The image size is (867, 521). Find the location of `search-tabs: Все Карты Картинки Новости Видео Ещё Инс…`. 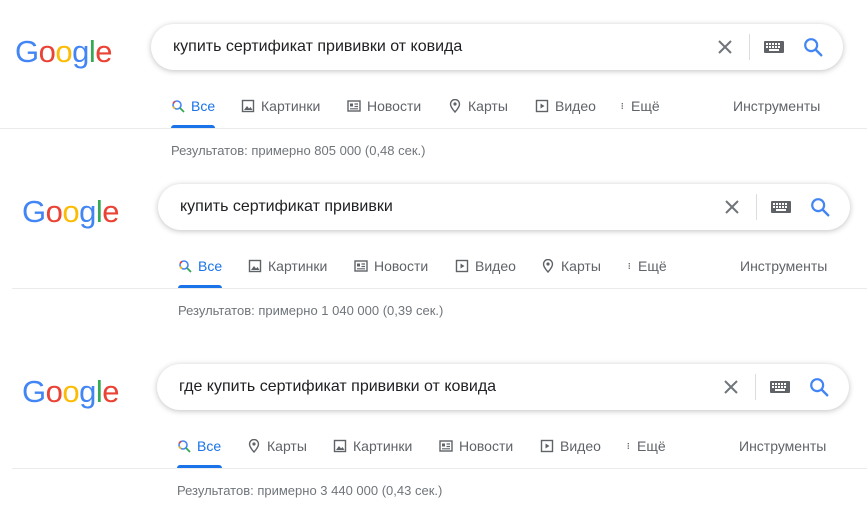

search-tabs: Все Карты Картинки Новости Видео Ещё Инс… is located at coordinates (433, 448).